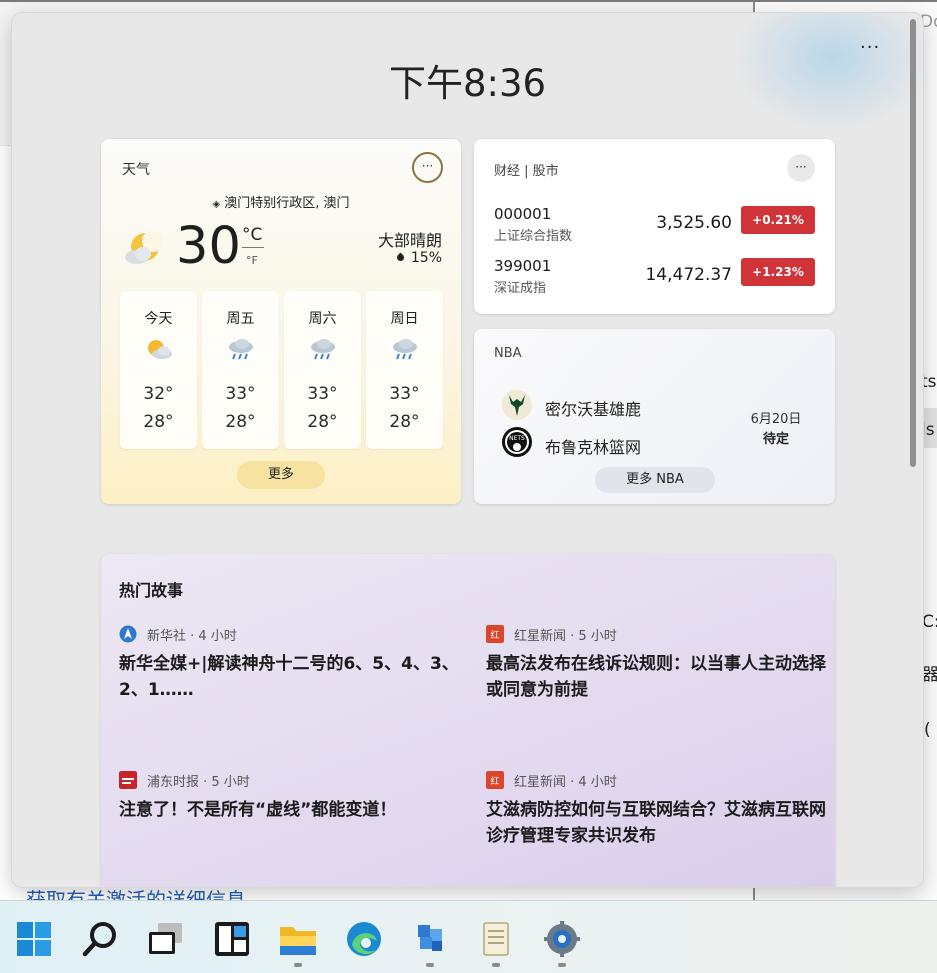 Image resolution: width=937 pixels, height=973 pixels. I want to click on nets-logo-icon: NETS, so click(517, 442).